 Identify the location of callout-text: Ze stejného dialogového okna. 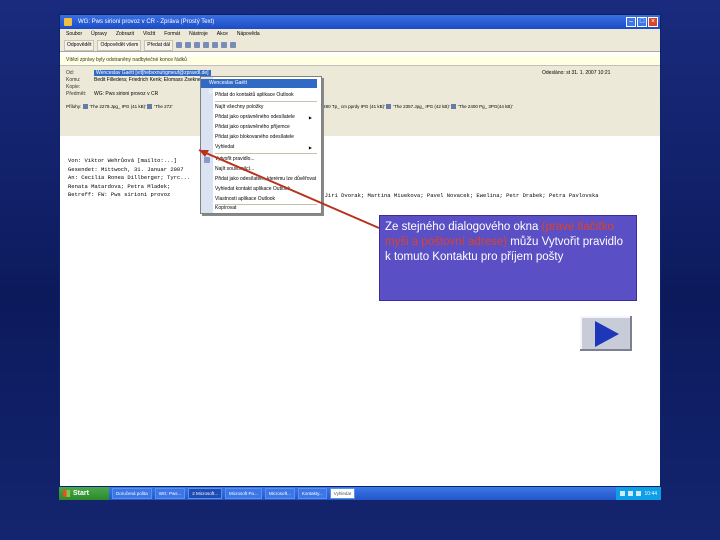
(463, 227).